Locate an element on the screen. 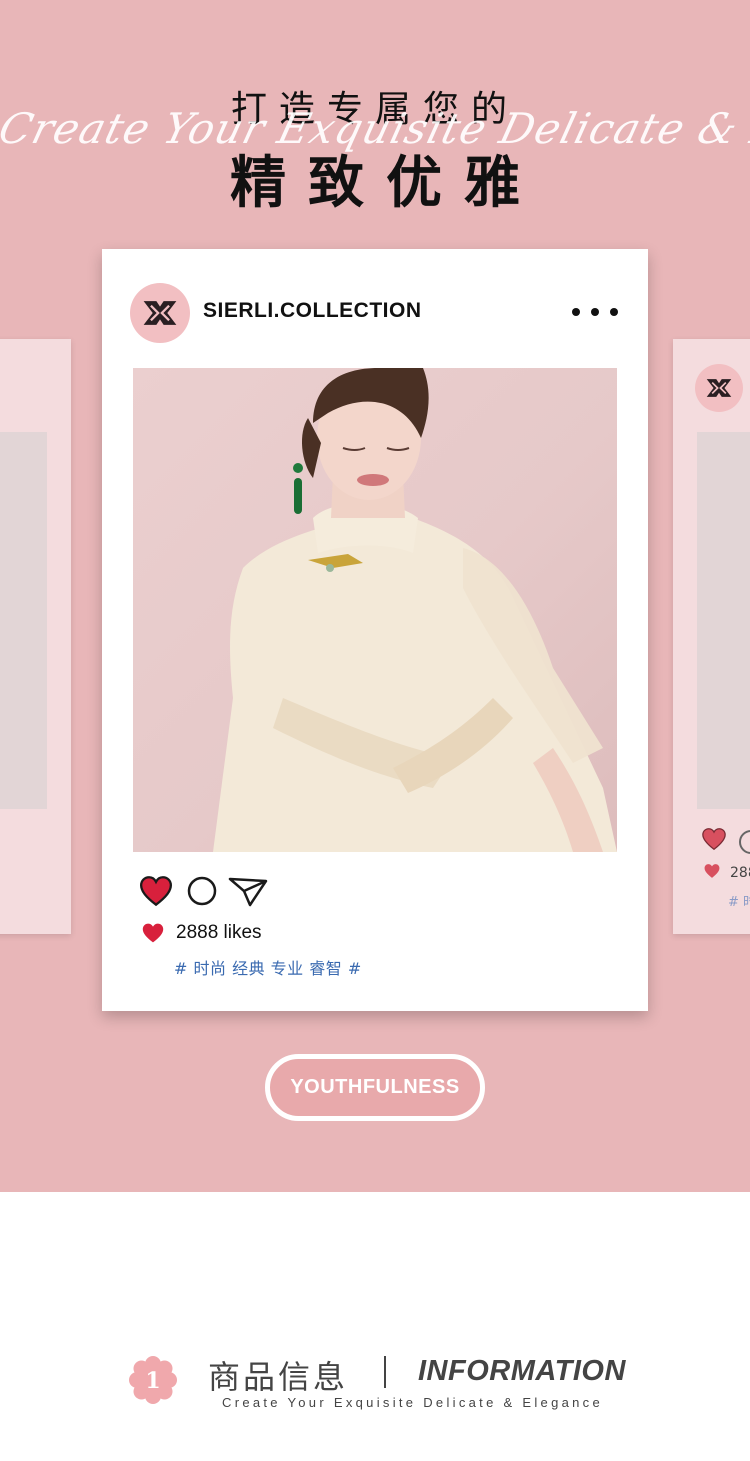 Image resolution: width=750 pixels, height=1461 pixels. info-title-en: INFORMATION is located at coordinates (522, 1371).